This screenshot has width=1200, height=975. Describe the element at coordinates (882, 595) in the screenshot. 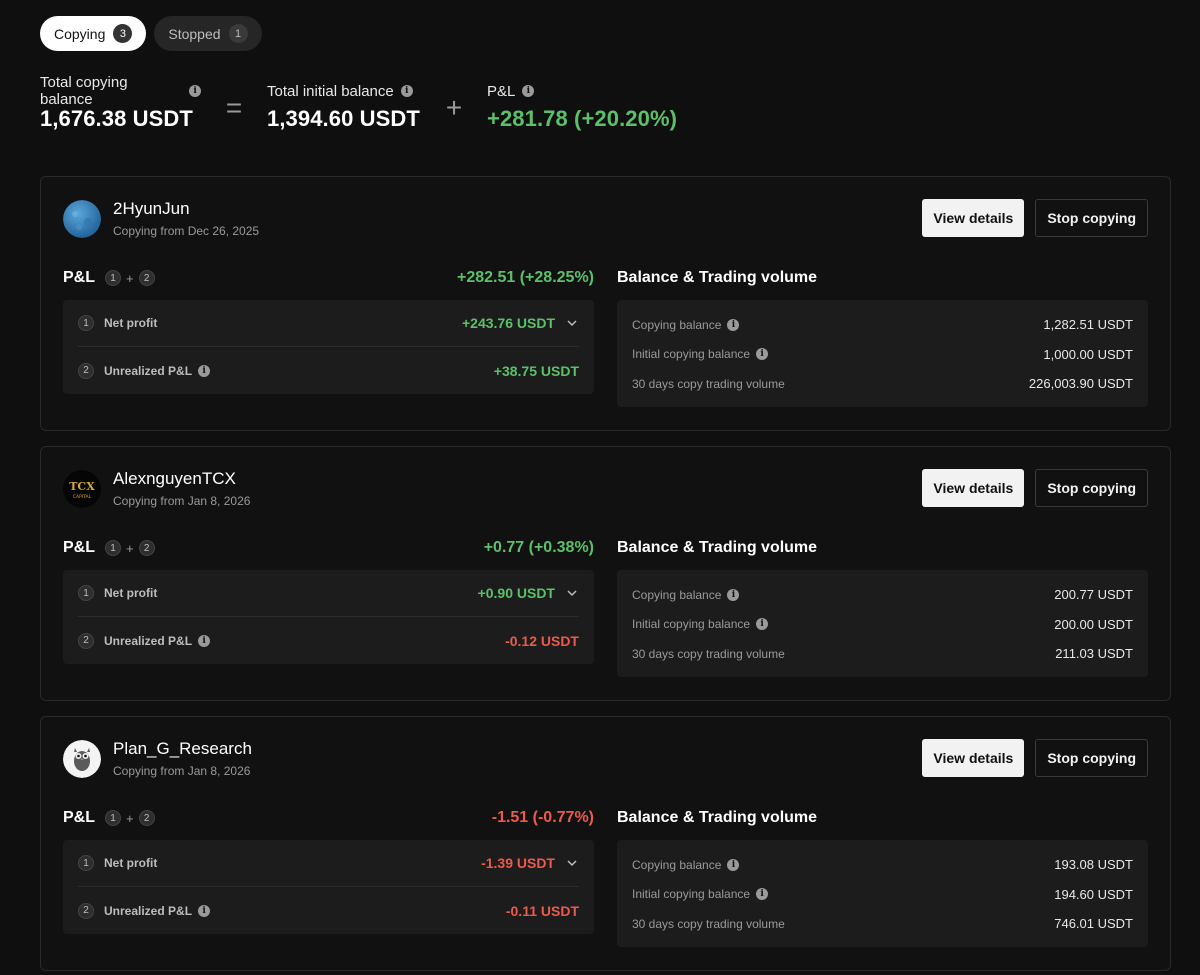

I see `copying-balance-row: Copying balance i 200.77 USDT` at that location.